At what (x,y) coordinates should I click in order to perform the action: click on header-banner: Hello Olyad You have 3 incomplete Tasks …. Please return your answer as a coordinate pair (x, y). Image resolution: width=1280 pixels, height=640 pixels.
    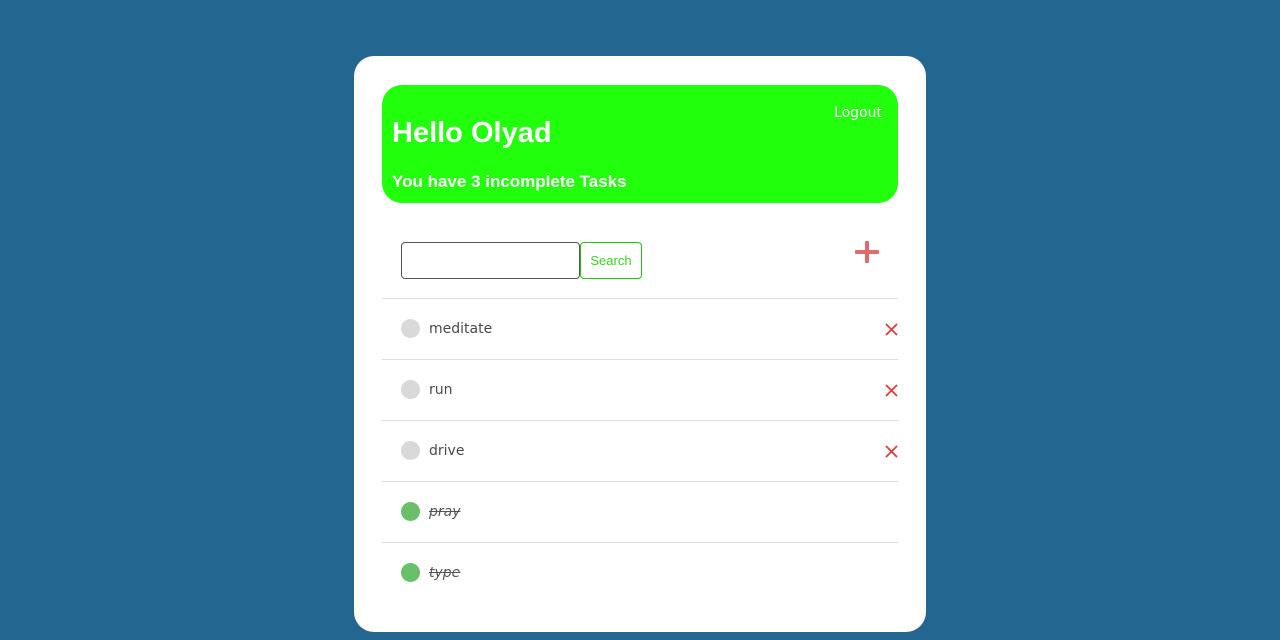
    Looking at the image, I should click on (640, 144).